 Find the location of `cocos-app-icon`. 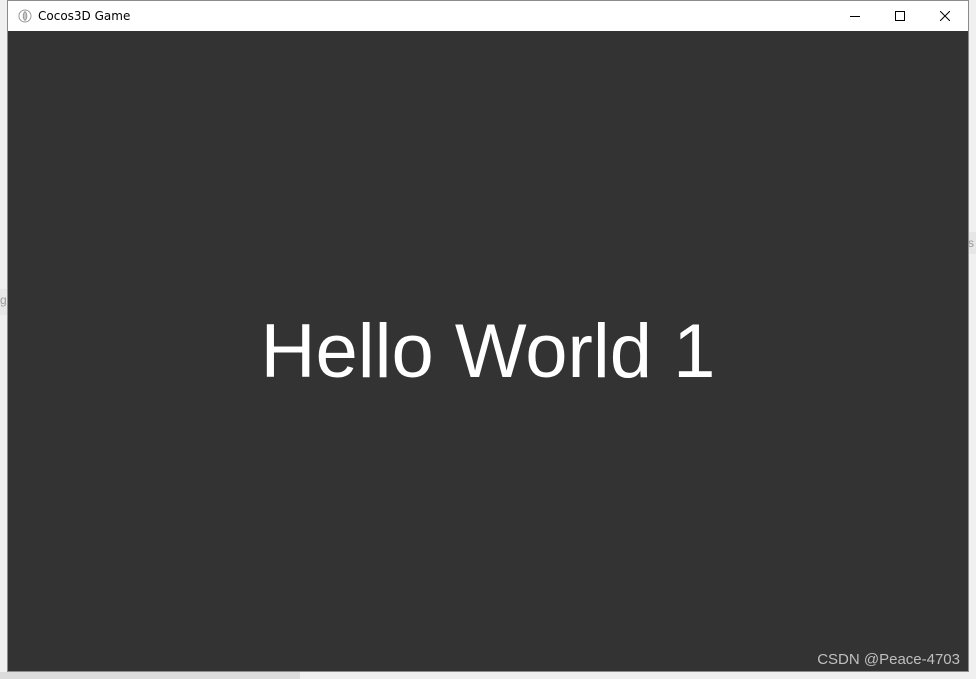

cocos-app-icon is located at coordinates (25, 16).